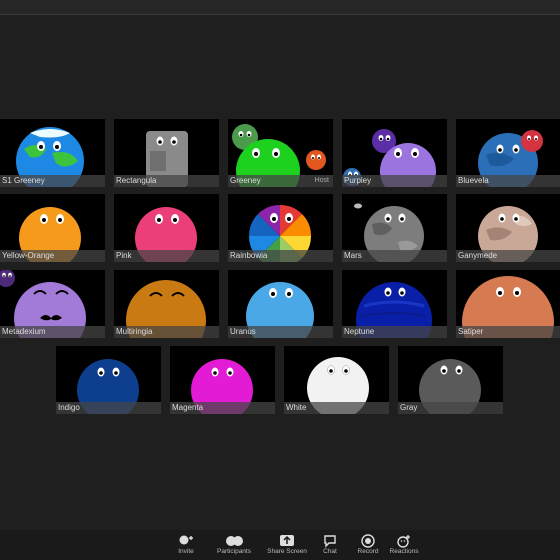 This screenshot has width=560, height=560. I want to click on participant-tile-bluevela: Bluevela, so click(508, 153).